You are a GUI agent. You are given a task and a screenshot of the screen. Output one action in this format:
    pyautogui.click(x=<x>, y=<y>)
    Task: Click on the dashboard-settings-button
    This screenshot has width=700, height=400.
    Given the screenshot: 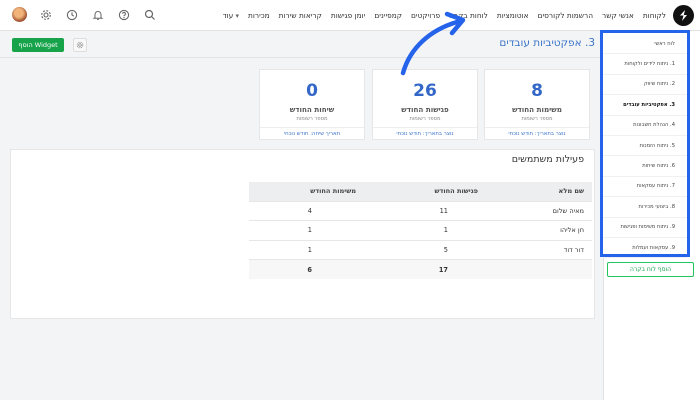 What is the action you would take?
    pyautogui.click(x=80, y=45)
    